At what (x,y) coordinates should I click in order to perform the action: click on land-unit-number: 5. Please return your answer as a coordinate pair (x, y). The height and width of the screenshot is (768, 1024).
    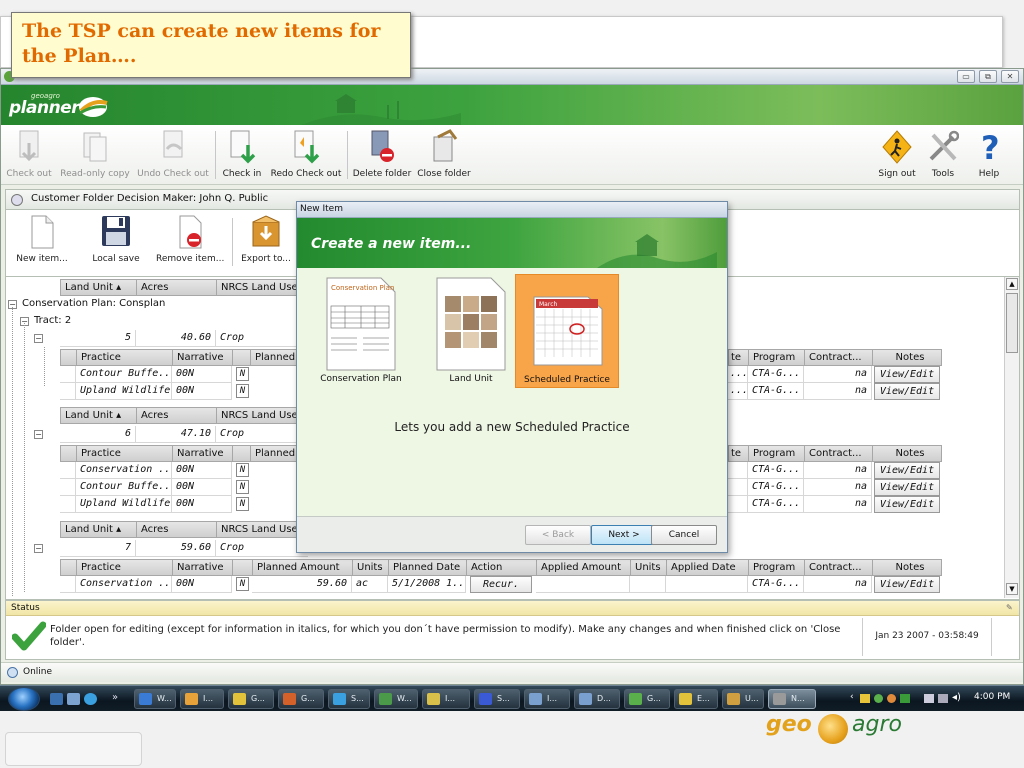
    Looking at the image, I should click on (98, 338).